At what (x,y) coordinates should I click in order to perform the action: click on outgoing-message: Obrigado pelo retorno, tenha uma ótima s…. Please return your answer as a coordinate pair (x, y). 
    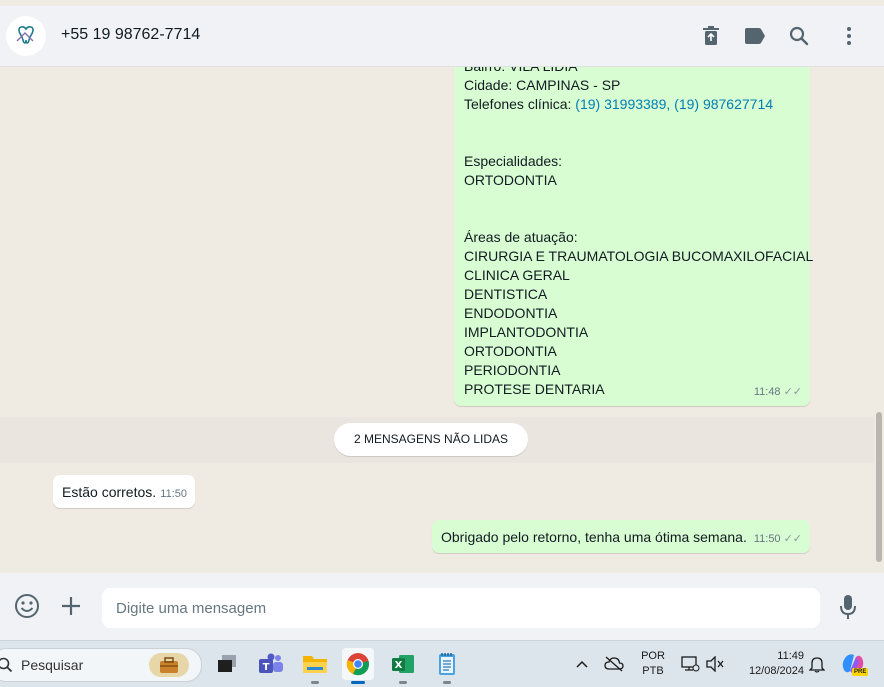
    Looking at the image, I should click on (621, 536).